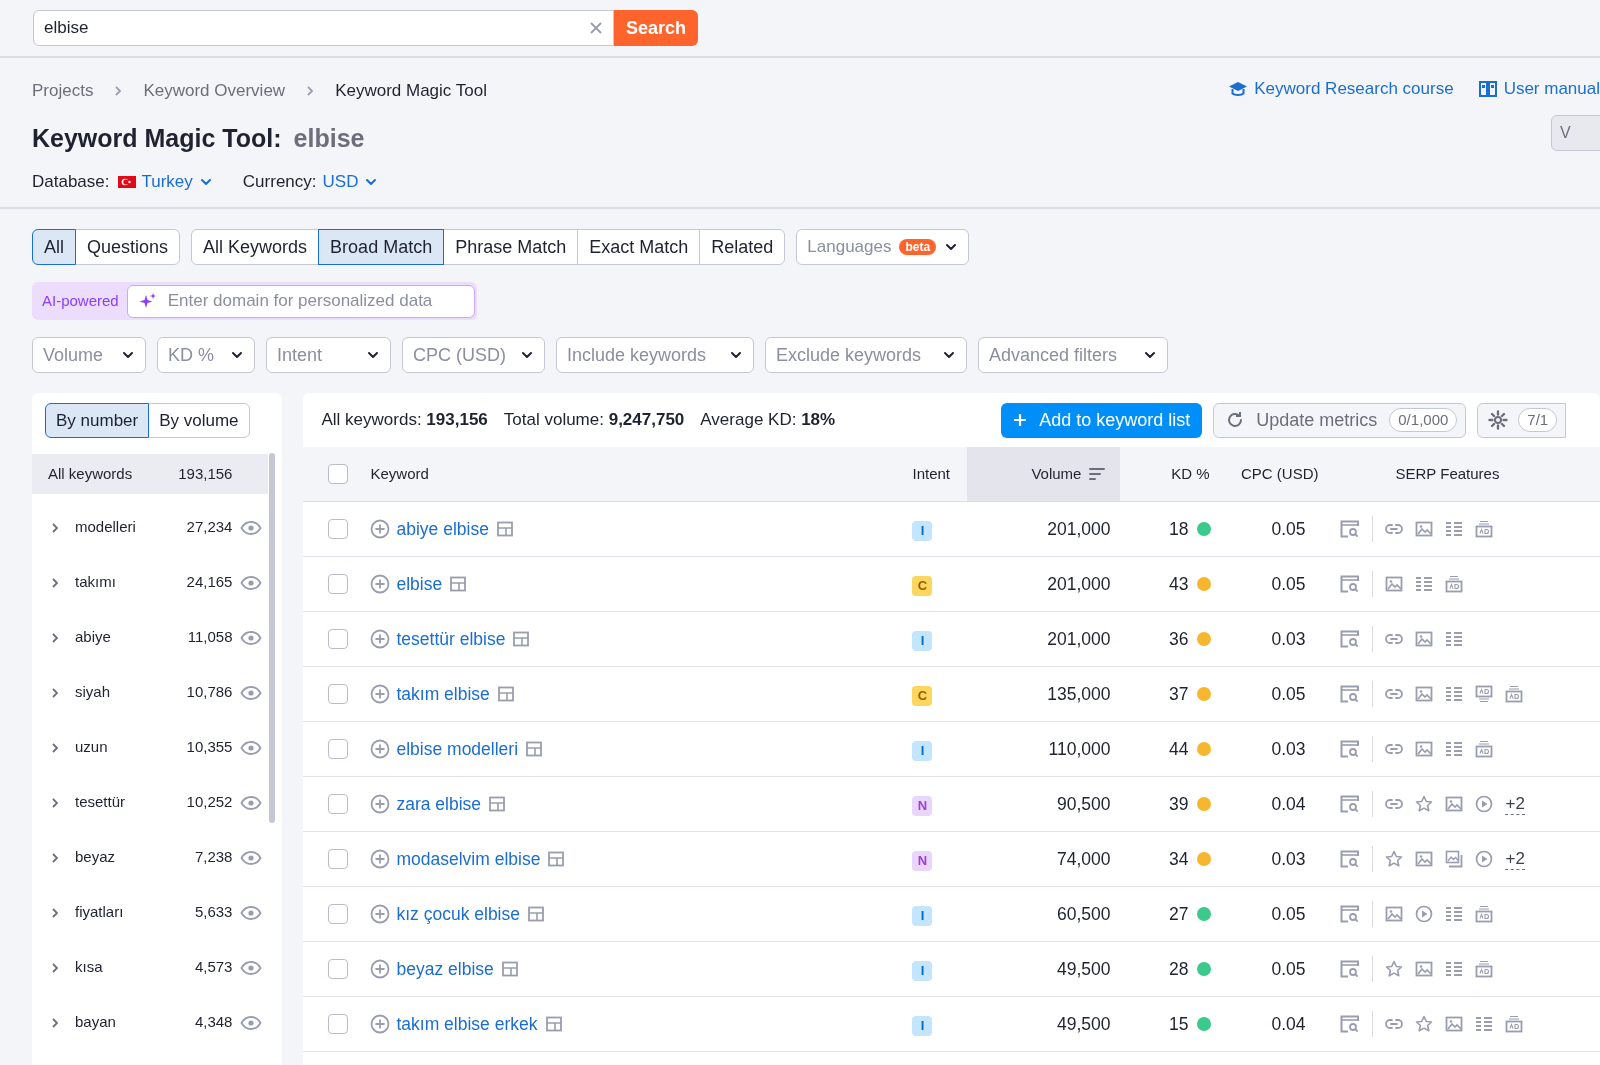  What do you see at coordinates (931, 474) in the screenshot?
I see `column-header: Intent` at bounding box center [931, 474].